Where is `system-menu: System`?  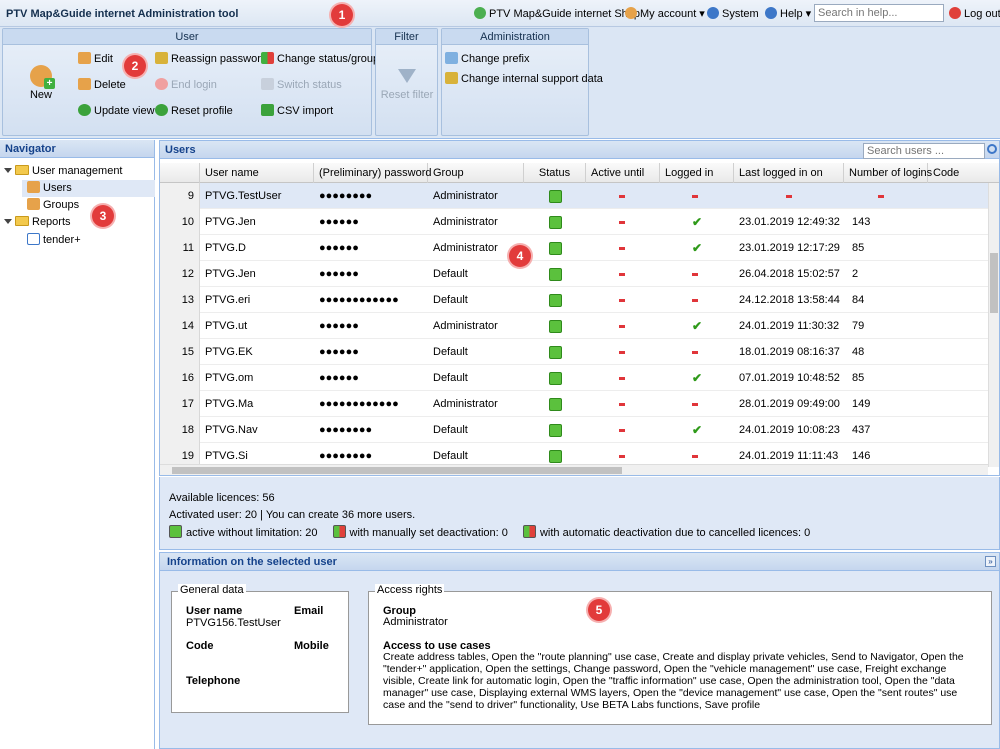
system-menu: System is located at coordinates (733, 14).